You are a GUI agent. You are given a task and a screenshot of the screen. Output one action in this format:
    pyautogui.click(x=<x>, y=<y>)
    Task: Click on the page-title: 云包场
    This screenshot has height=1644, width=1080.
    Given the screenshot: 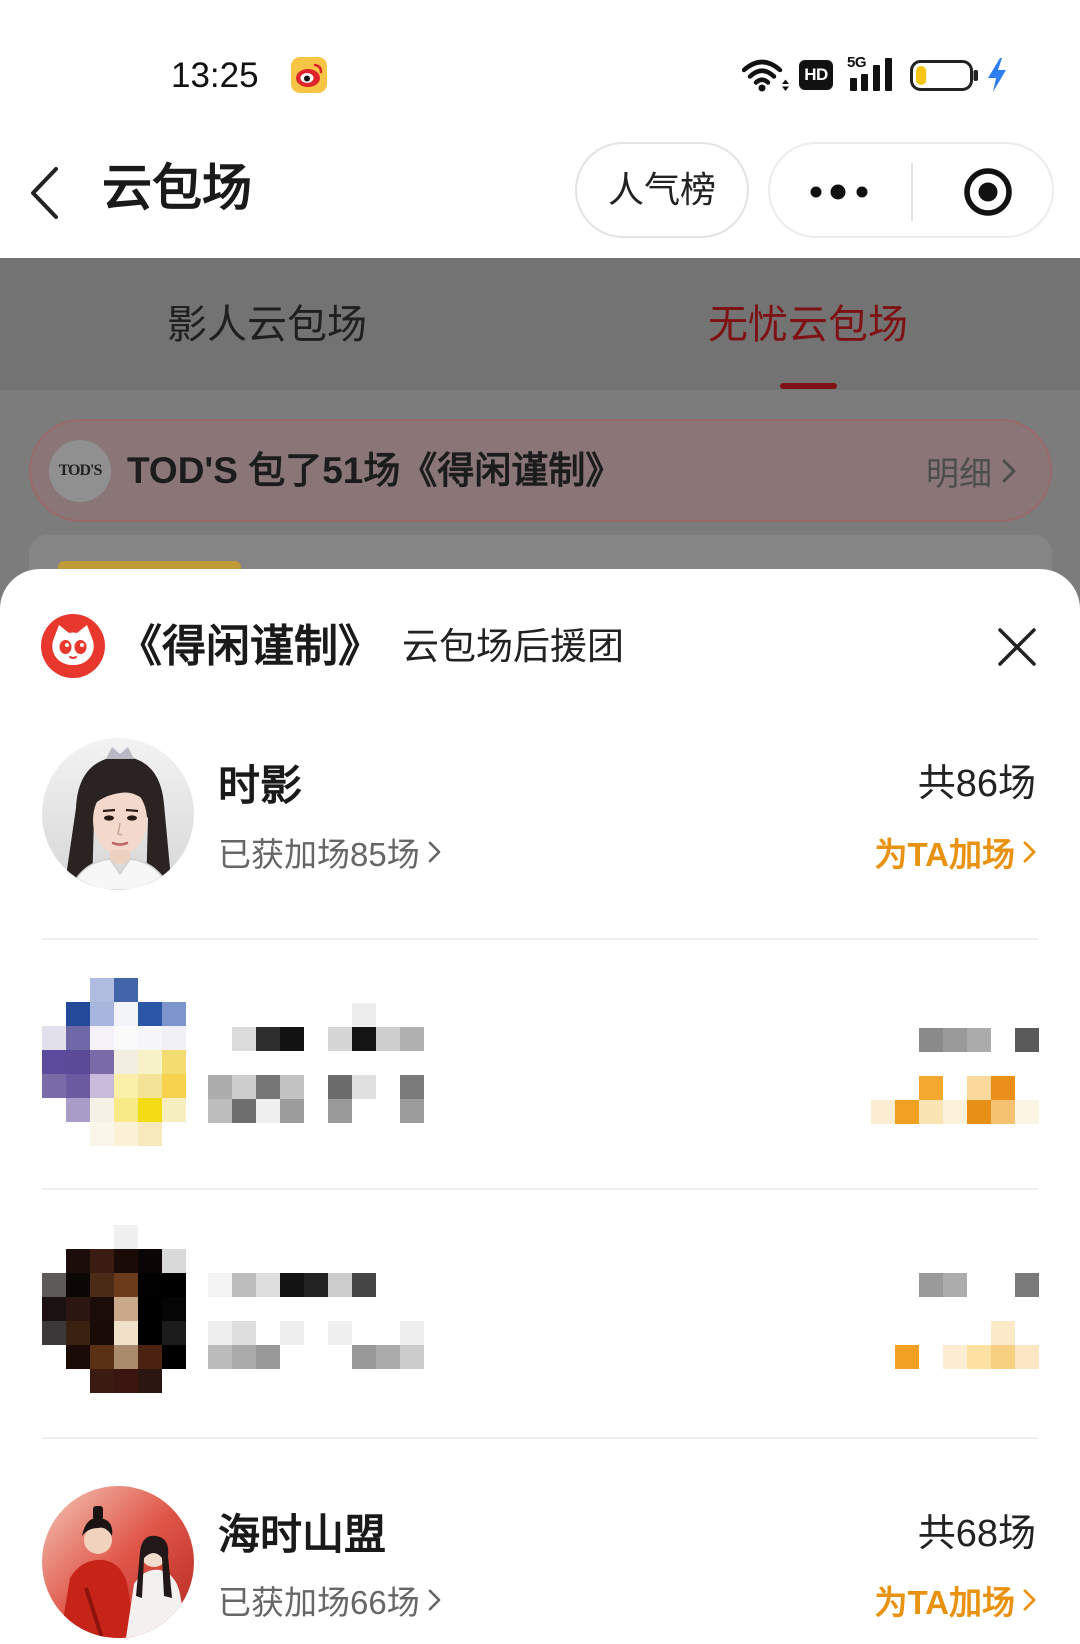 What is the action you would take?
    pyautogui.click(x=177, y=188)
    